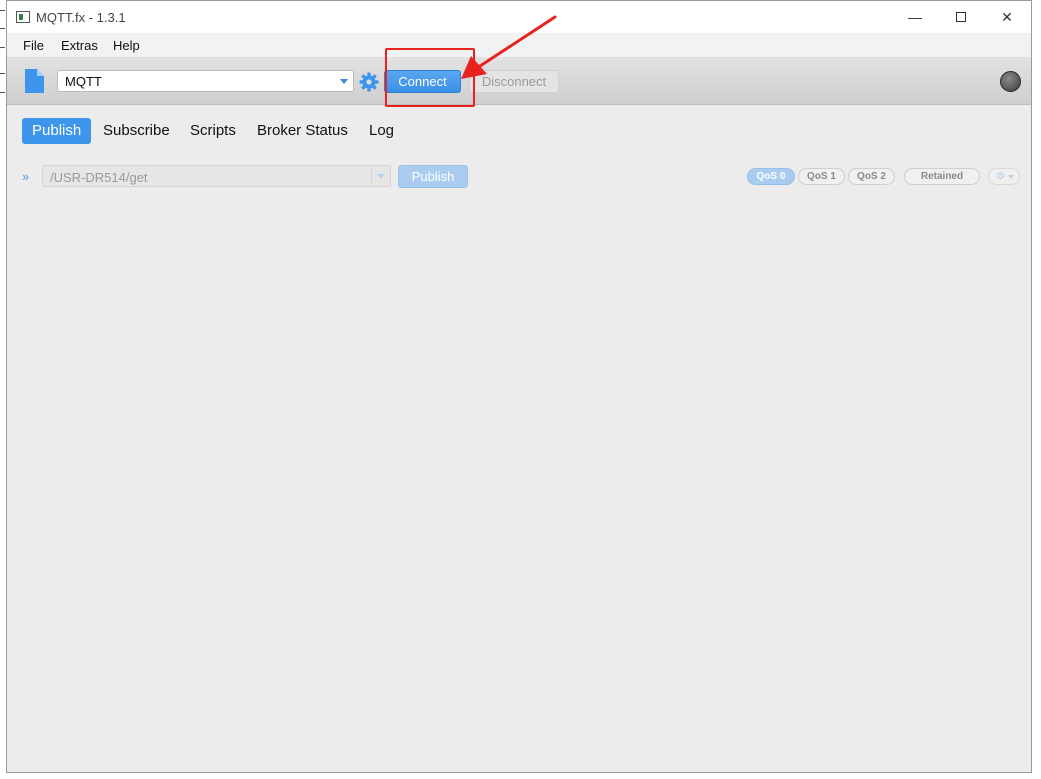 The height and width of the screenshot is (779, 1041). I want to click on close-icon: ✕, so click(1007, 17).